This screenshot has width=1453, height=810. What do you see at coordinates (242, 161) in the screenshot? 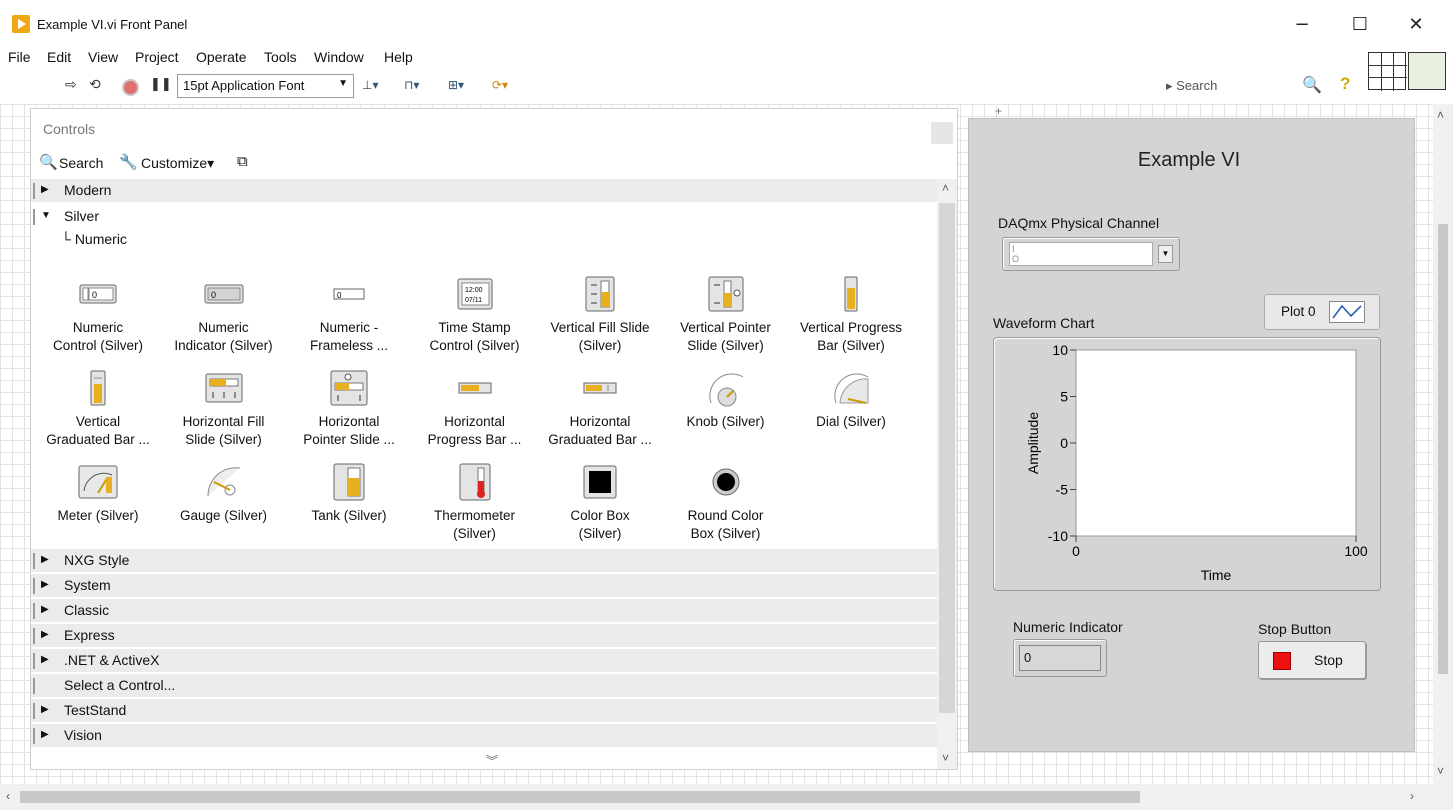
I see `palette-view-icon: ⧉` at bounding box center [242, 161].